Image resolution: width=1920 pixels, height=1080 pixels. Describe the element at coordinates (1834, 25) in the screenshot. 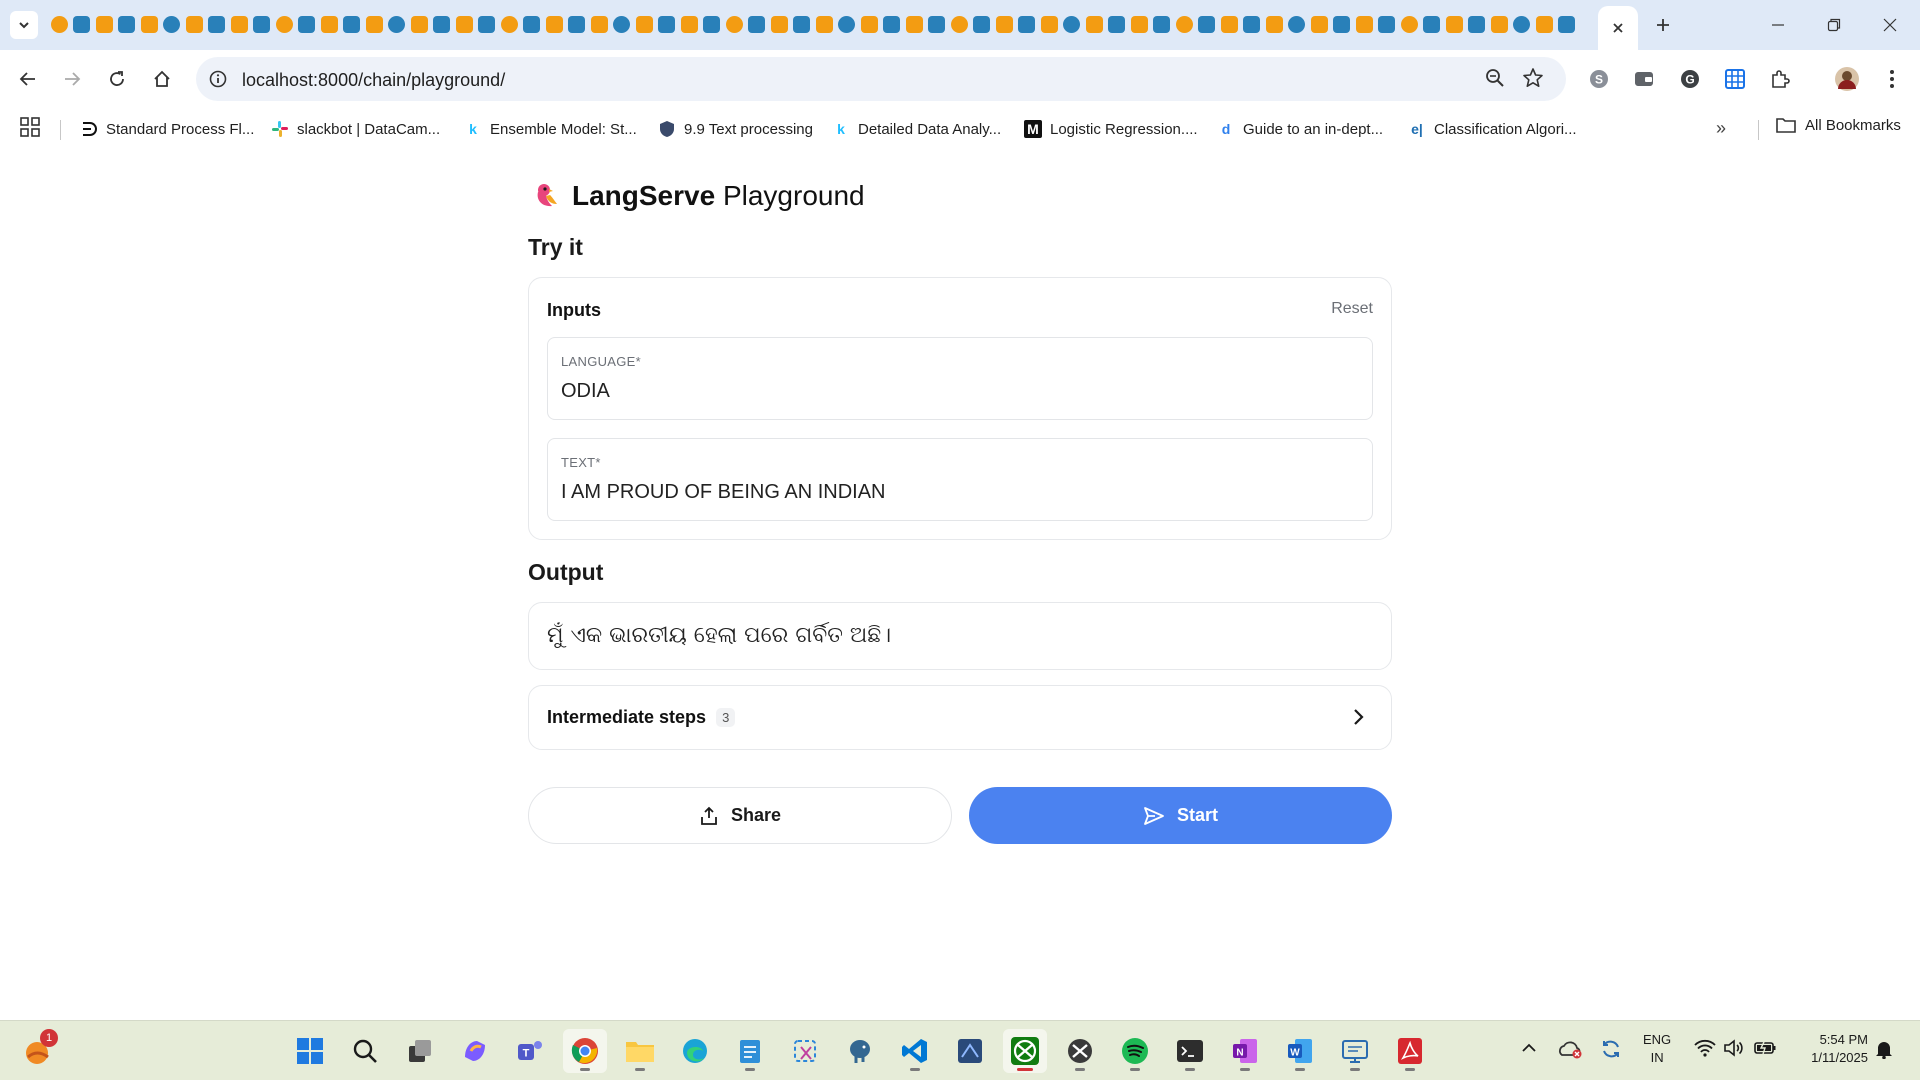

I see `restore-button` at that location.